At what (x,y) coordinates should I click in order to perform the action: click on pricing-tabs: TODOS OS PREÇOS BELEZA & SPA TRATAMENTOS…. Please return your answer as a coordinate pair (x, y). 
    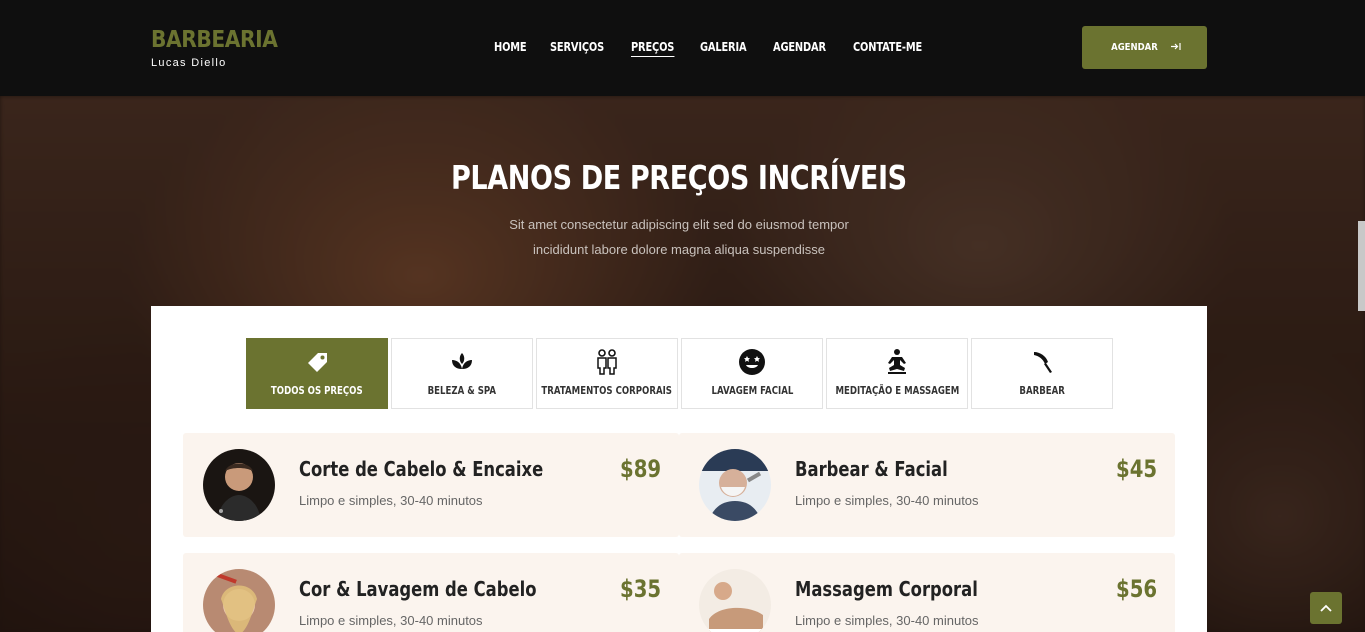
    Looking at the image, I should click on (681, 373).